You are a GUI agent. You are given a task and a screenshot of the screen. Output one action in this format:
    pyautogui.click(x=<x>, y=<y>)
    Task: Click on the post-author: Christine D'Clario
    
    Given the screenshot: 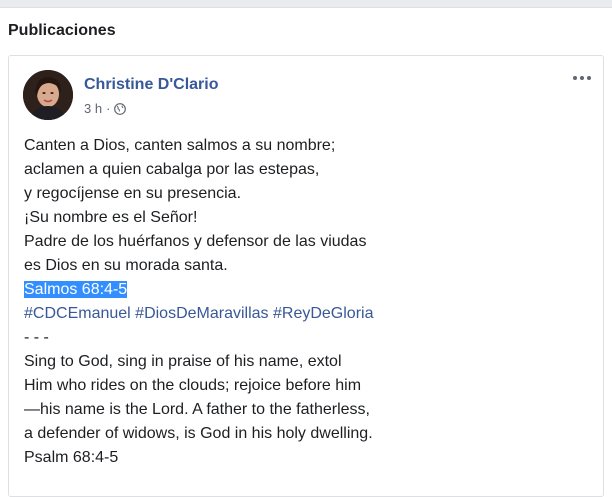 What is the action you would take?
    pyautogui.click(x=151, y=85)
    